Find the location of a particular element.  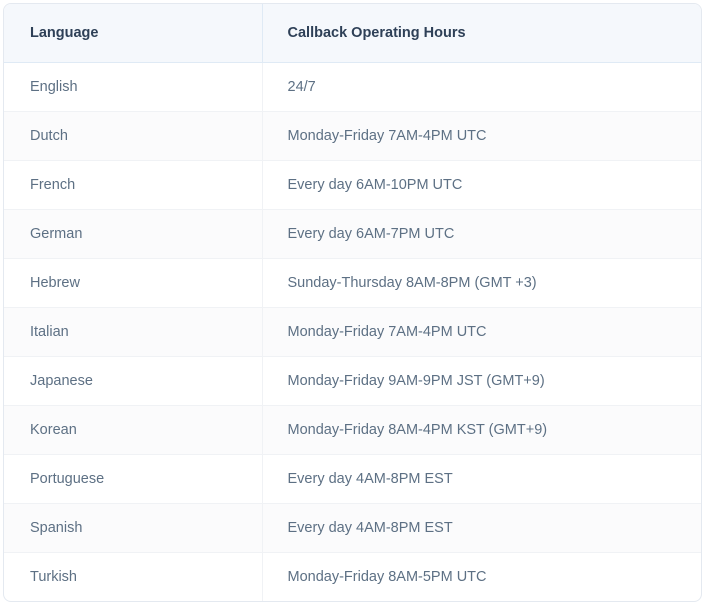

cell-language: German is located at coordinates (133, 234).